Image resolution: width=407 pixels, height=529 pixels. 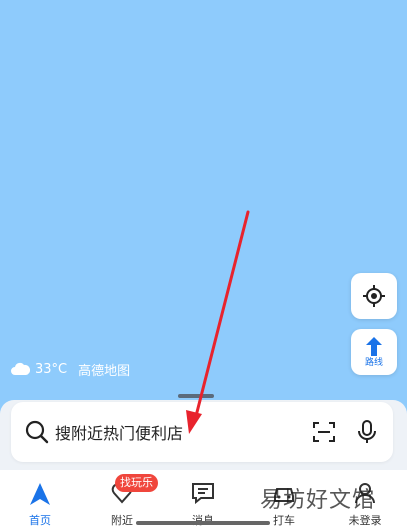 I want to click on map-brand: 高德地图, so click(x=104, y=371).